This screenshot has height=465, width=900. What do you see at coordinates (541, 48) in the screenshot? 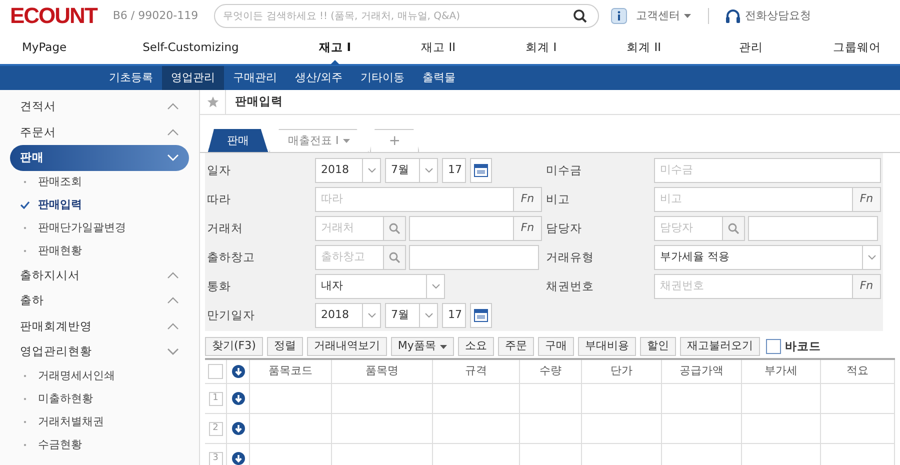
I see `top-menu-item: 회계 I` at bounding box center [541, 48].